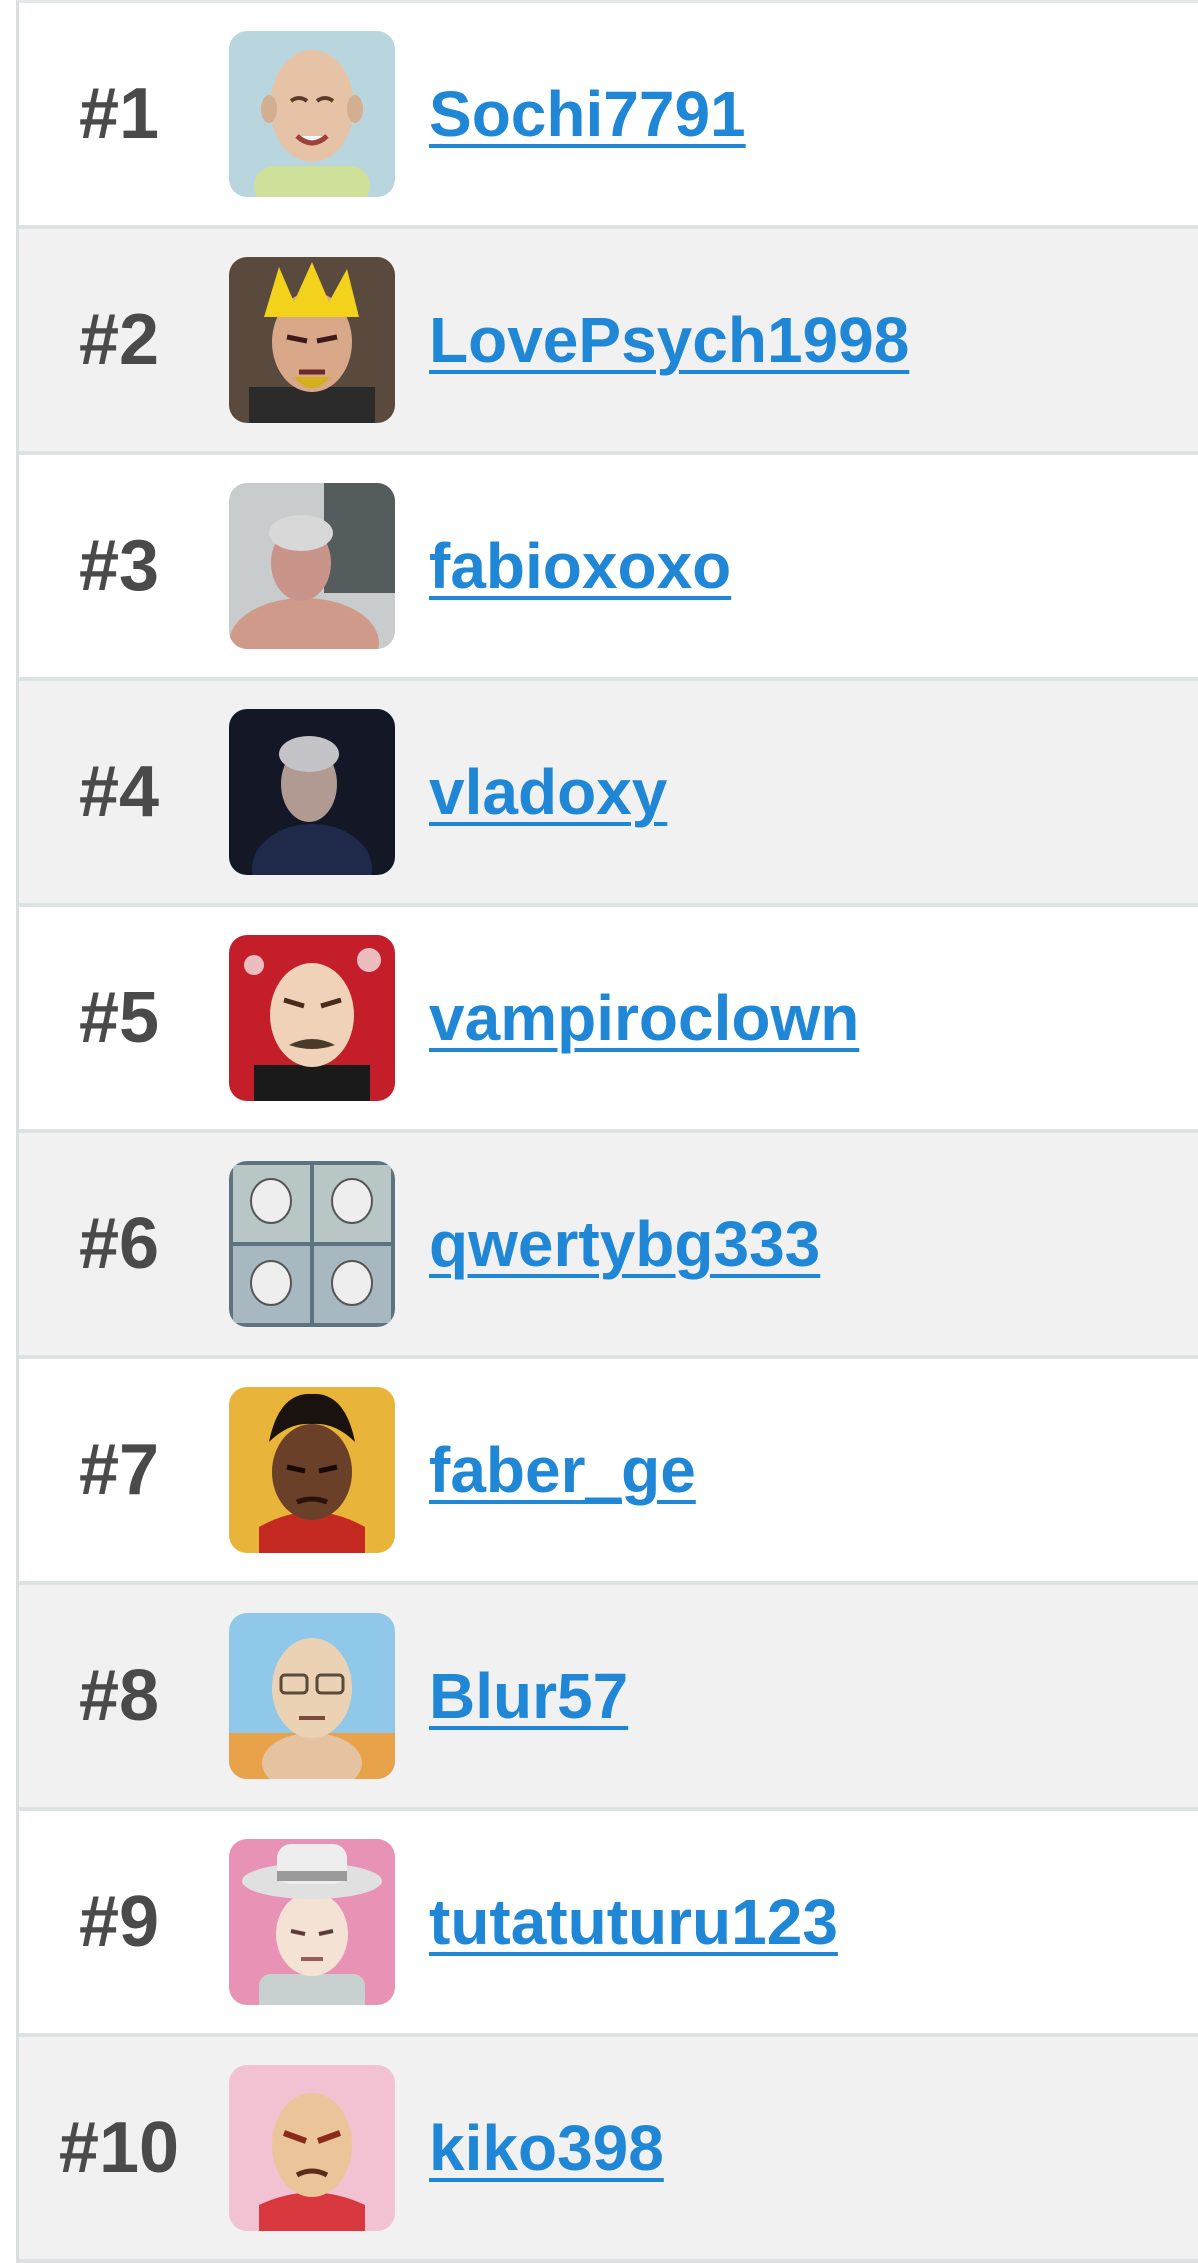 Image resolution: width=1198 pixels, height=2263 pixels. I want to click on username-link: Blur57, so click(528, 1696).